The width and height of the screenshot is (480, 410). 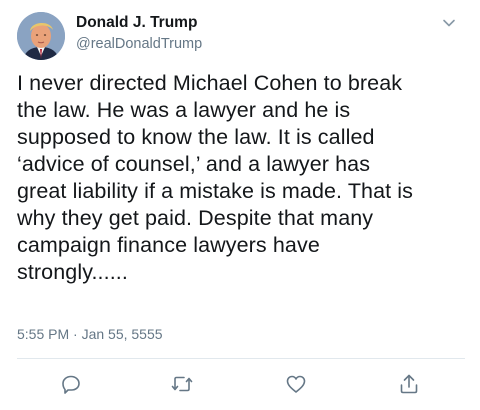 I want to click on user-handle: @realDonaldTrump, so click(x=139, y=44).